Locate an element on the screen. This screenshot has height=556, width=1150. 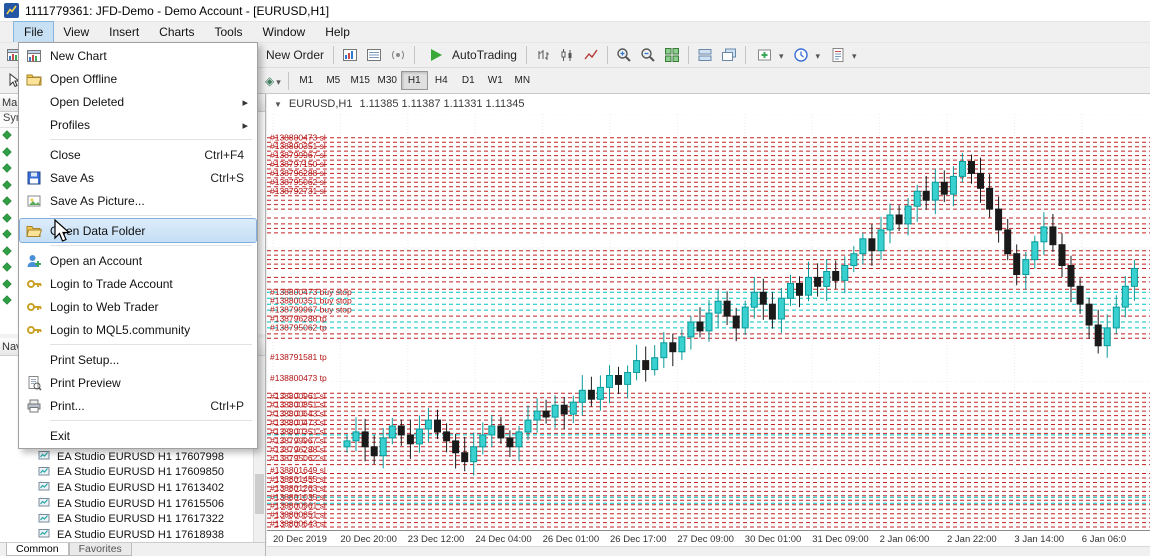
printer-icon is located at coordinates (34, 406).